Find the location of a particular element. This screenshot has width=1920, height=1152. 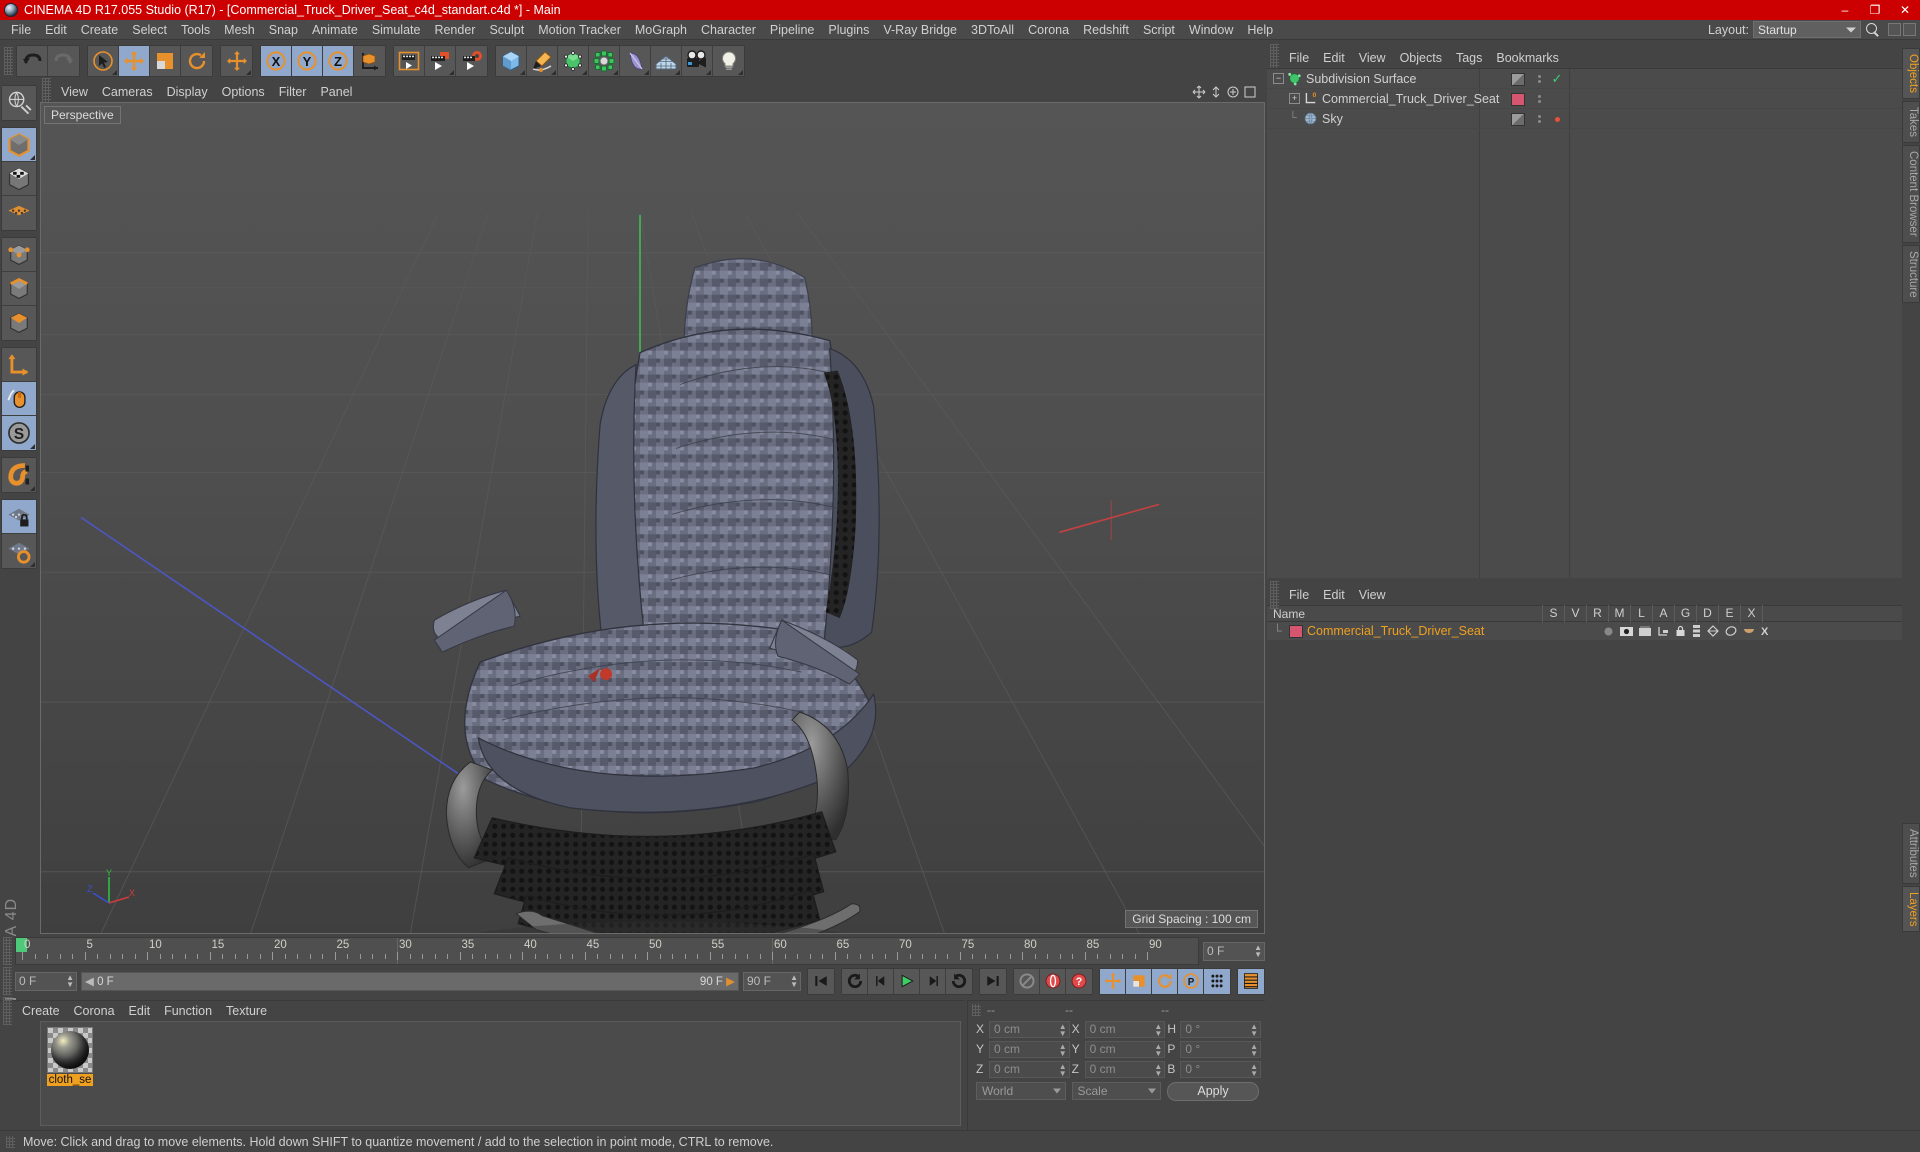

animation-toggle-icon is located at coordinates (1696, 631).